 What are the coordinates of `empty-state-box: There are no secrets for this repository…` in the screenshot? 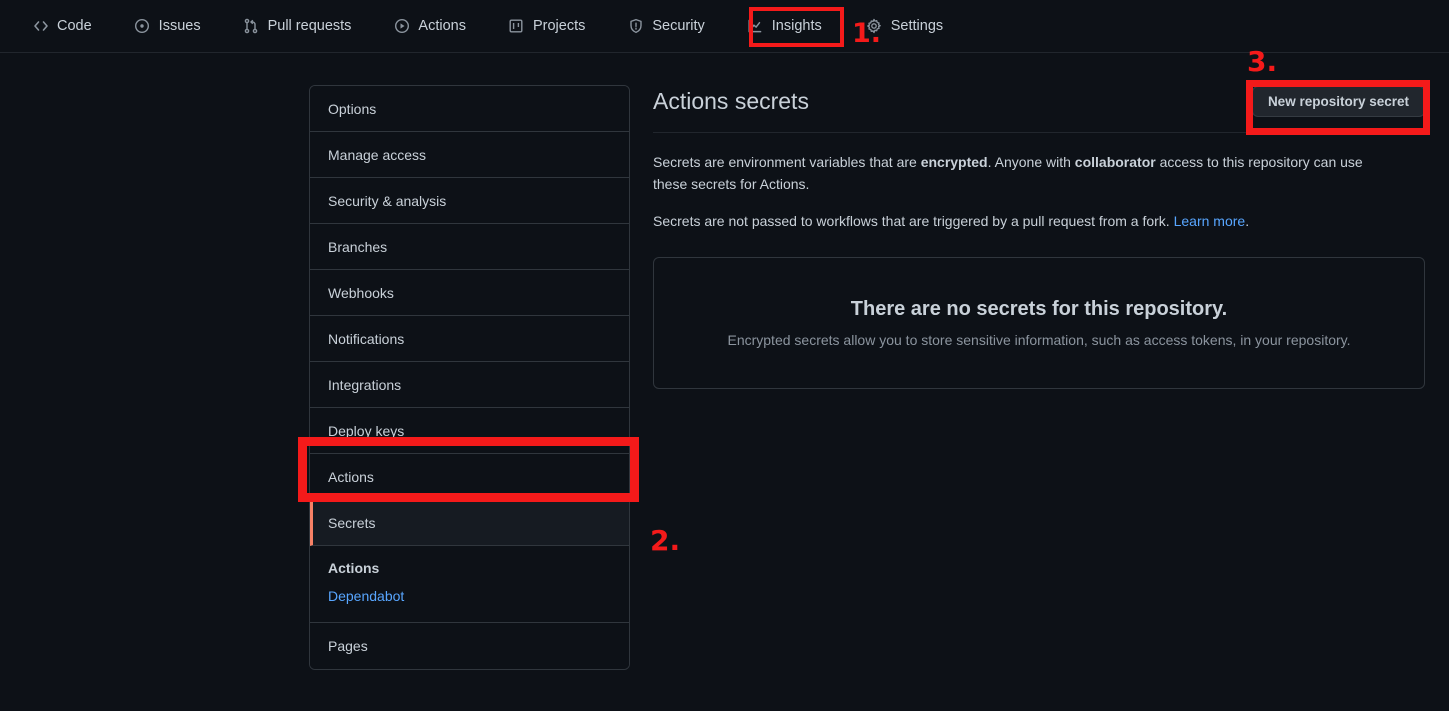 It's located at (1039, 323).